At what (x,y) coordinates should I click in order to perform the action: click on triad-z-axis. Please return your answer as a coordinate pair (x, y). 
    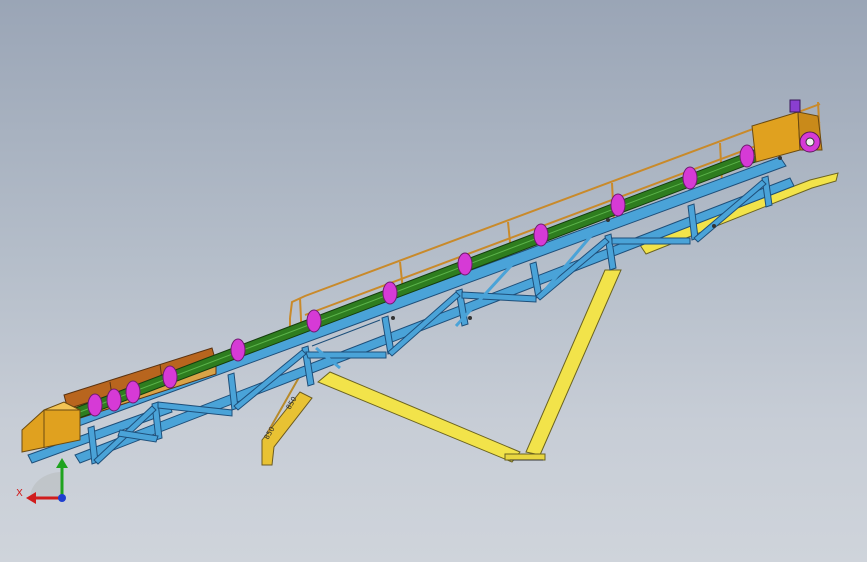
    Looking at the image, I should click on (62, 498).